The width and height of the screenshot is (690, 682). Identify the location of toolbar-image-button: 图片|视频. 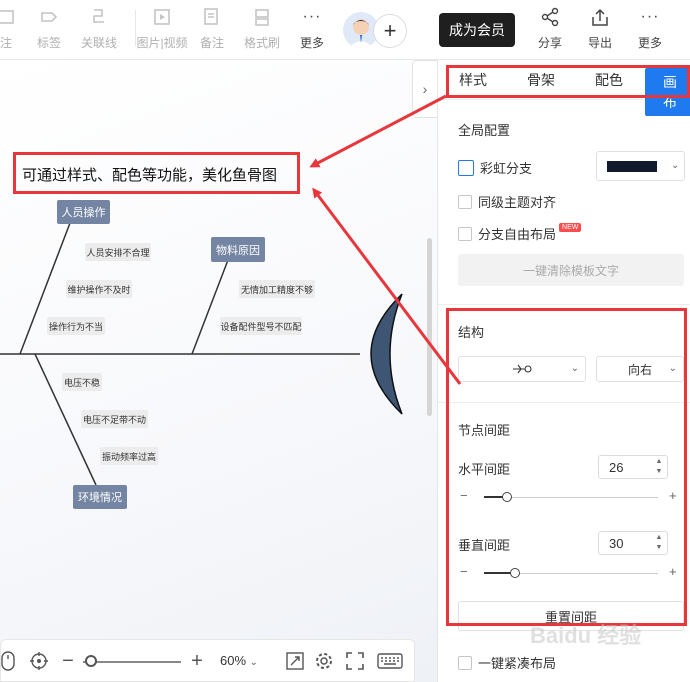
(162, 28).